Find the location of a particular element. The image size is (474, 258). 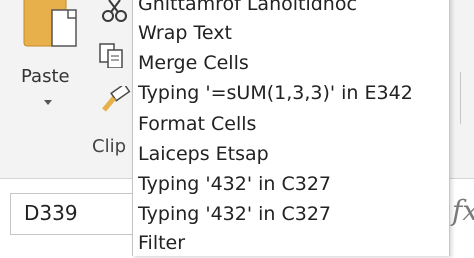

ribbon-right-panel is located at coordinates (461, 89).